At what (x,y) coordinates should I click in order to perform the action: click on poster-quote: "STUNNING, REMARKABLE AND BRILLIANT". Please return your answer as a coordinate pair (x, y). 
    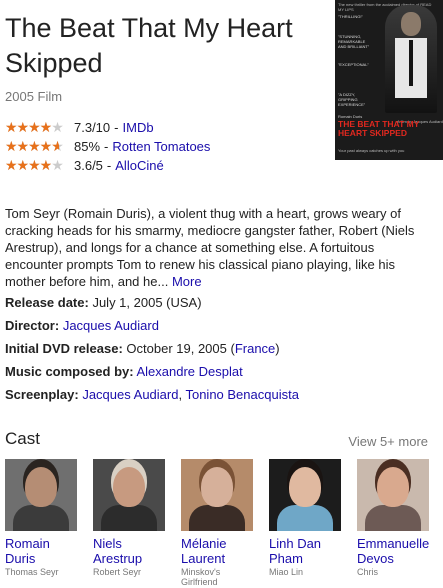
    Looking at the image, I should click on (354, 41).